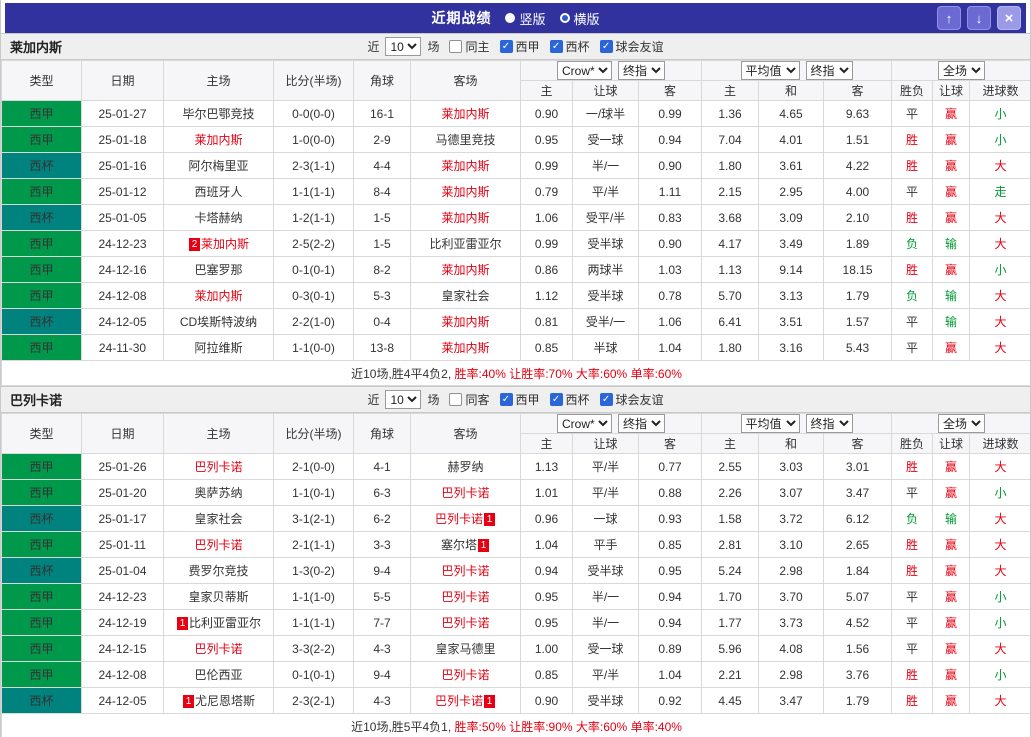 This screenshot has width=1031, height=737. What do you see at coordinates (730, 700) in the screenshot?
I see `eu-home-odds: 4.45` at bounding box center [730, 700].